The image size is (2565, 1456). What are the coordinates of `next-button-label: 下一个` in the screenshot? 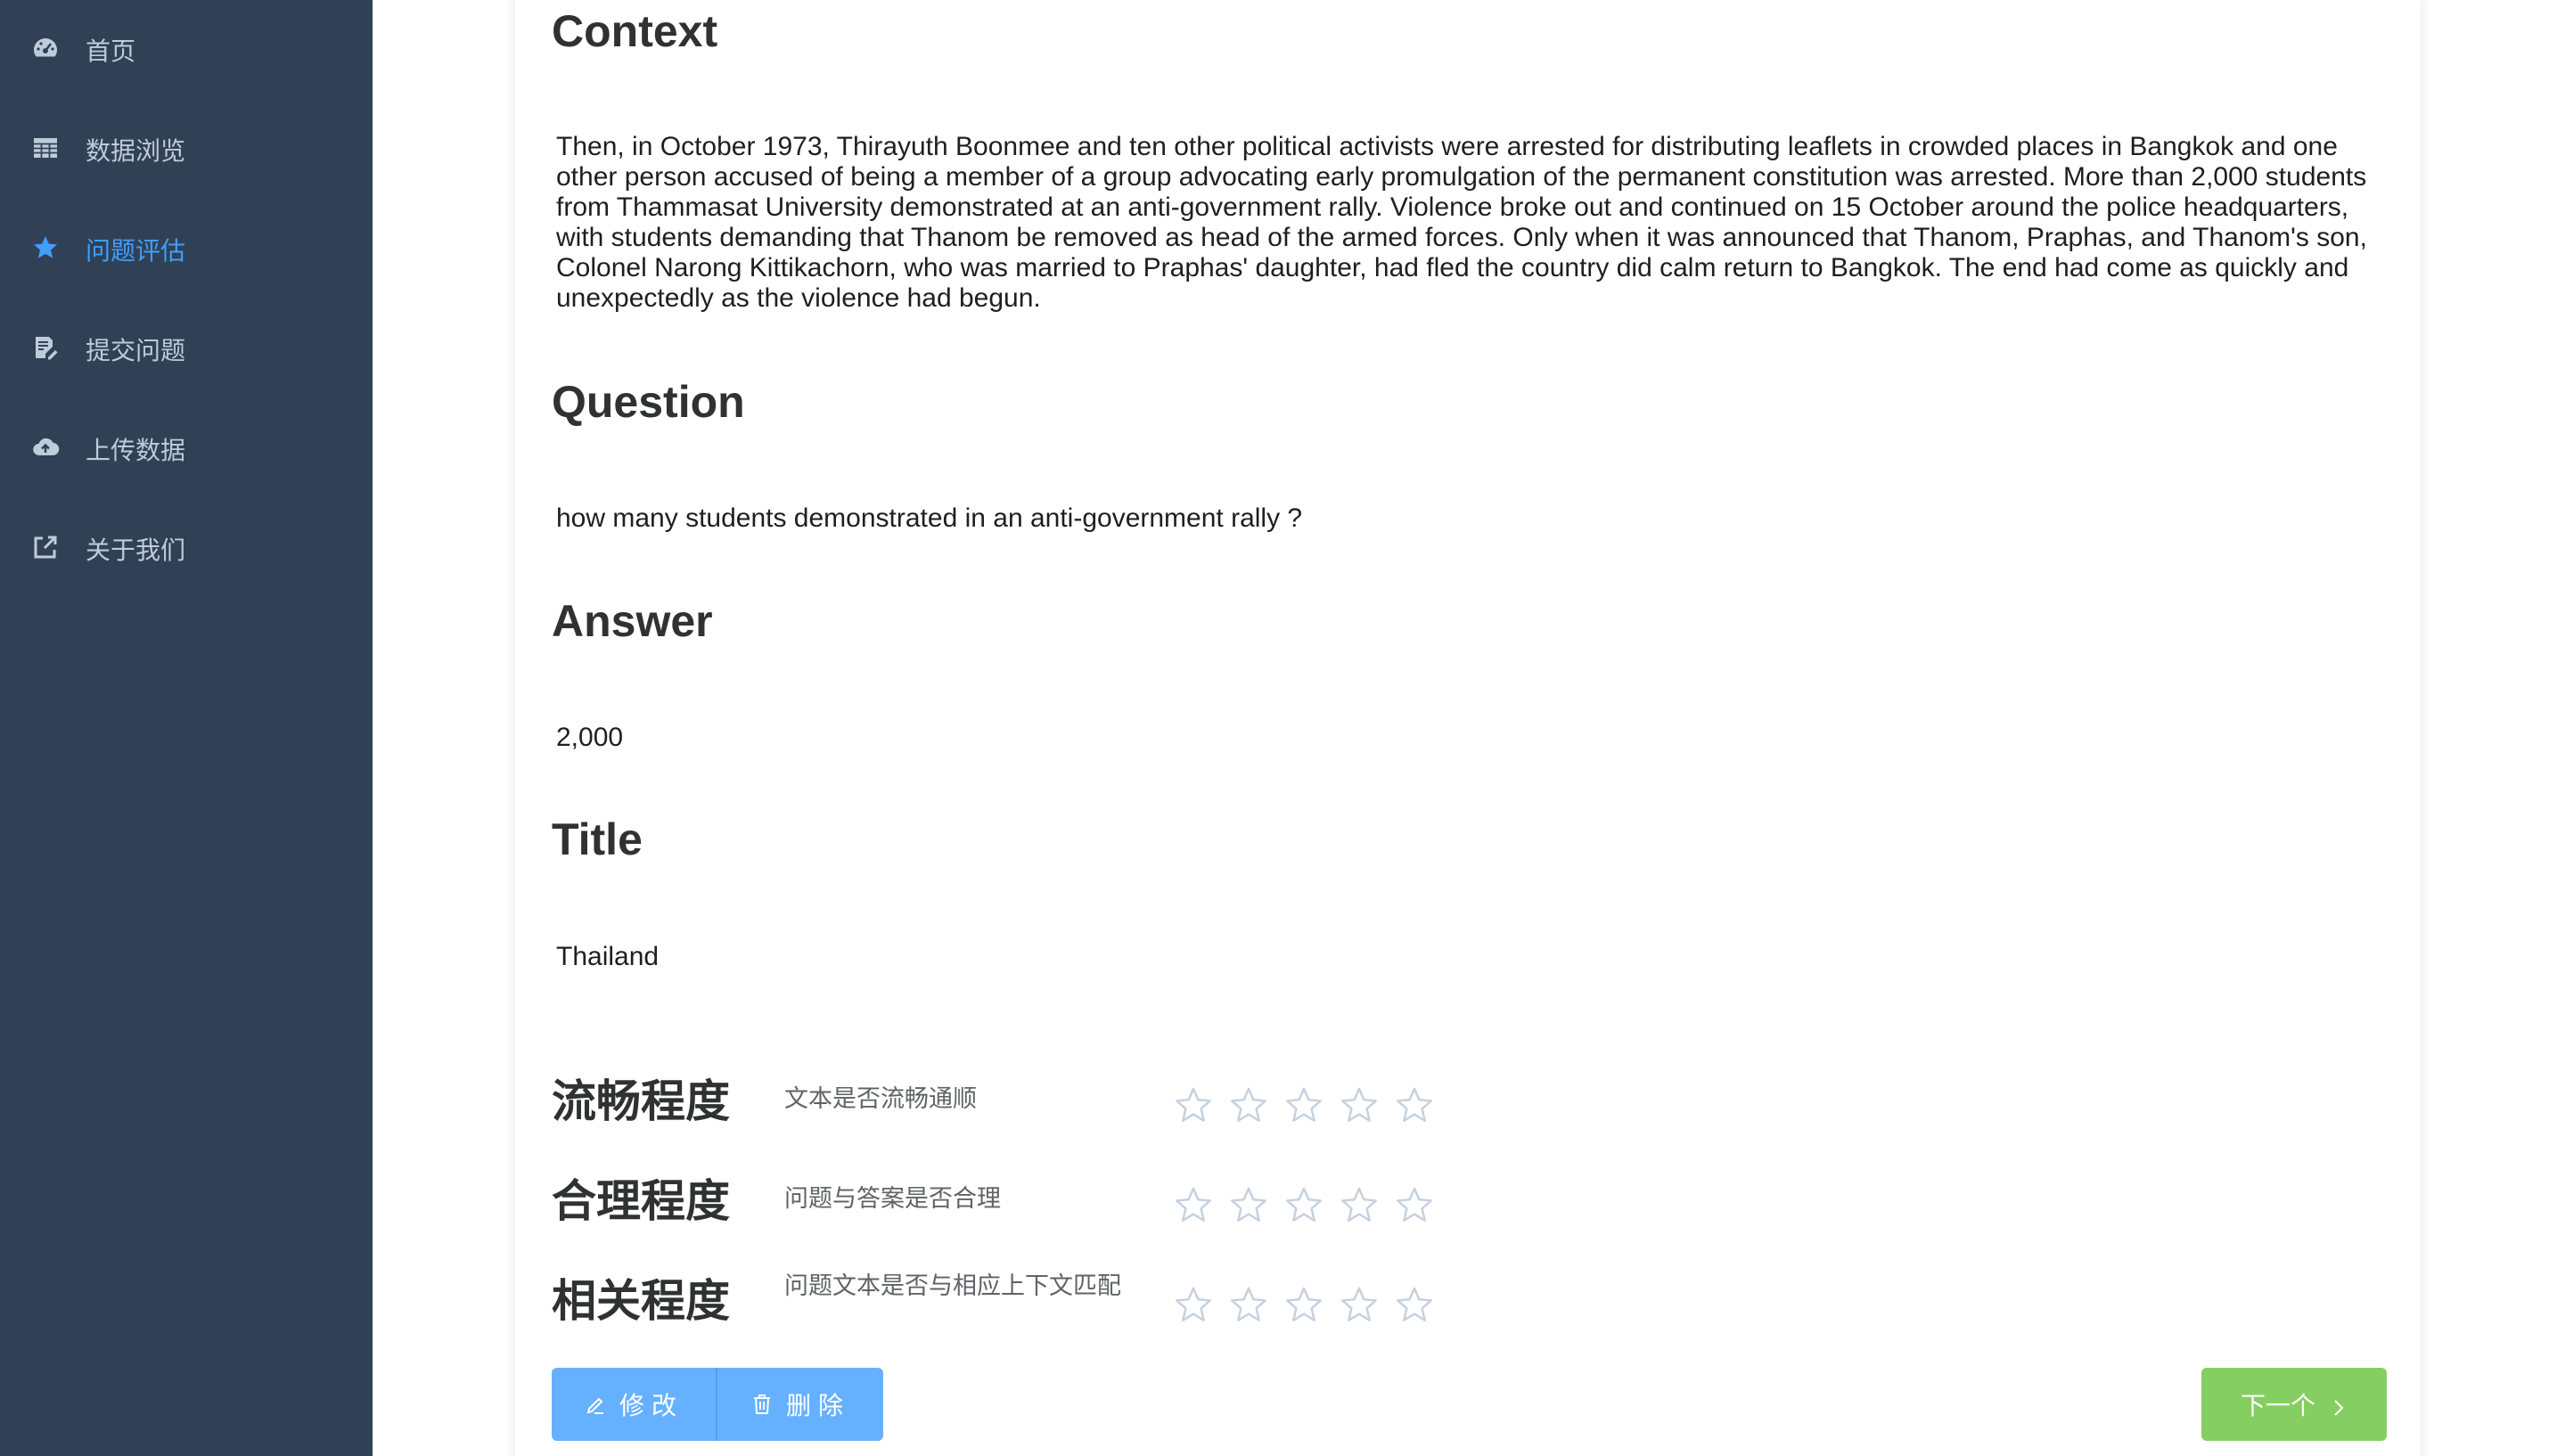 It's located at (2277, 1405).